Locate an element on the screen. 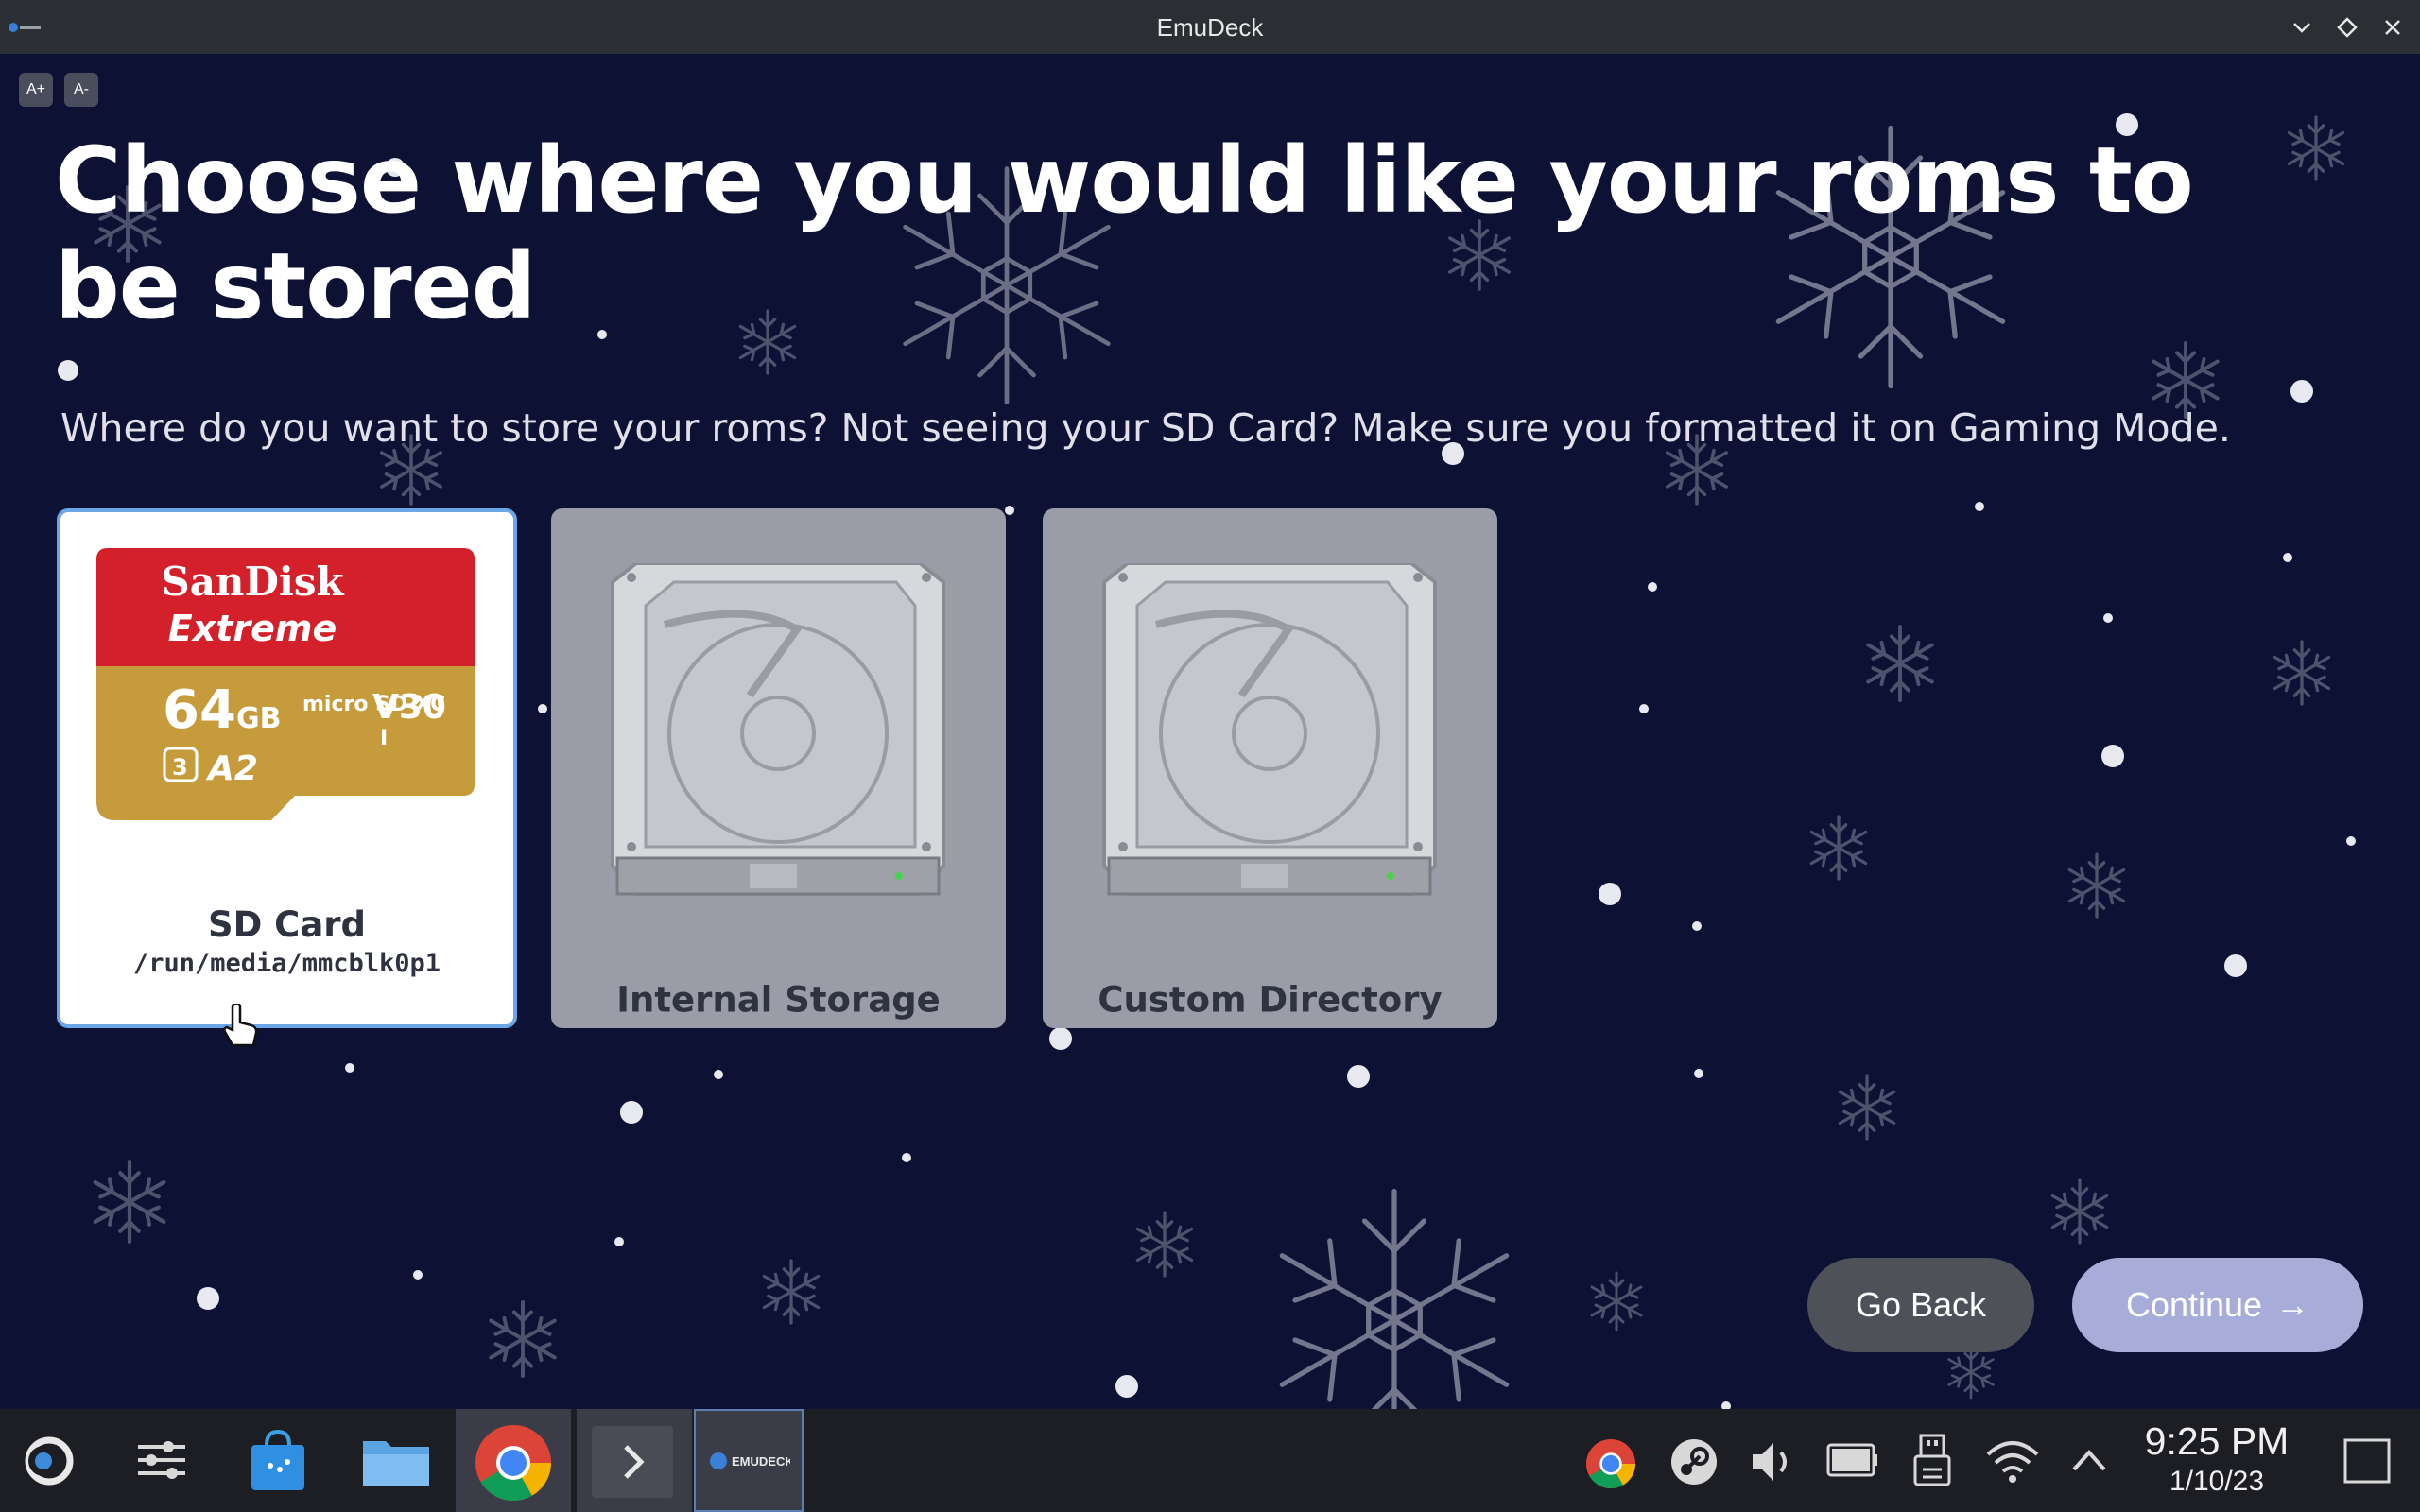 The width and height of the screenshot is (2420, 1512). sliders-icon is located at coordinates (161, 1460).